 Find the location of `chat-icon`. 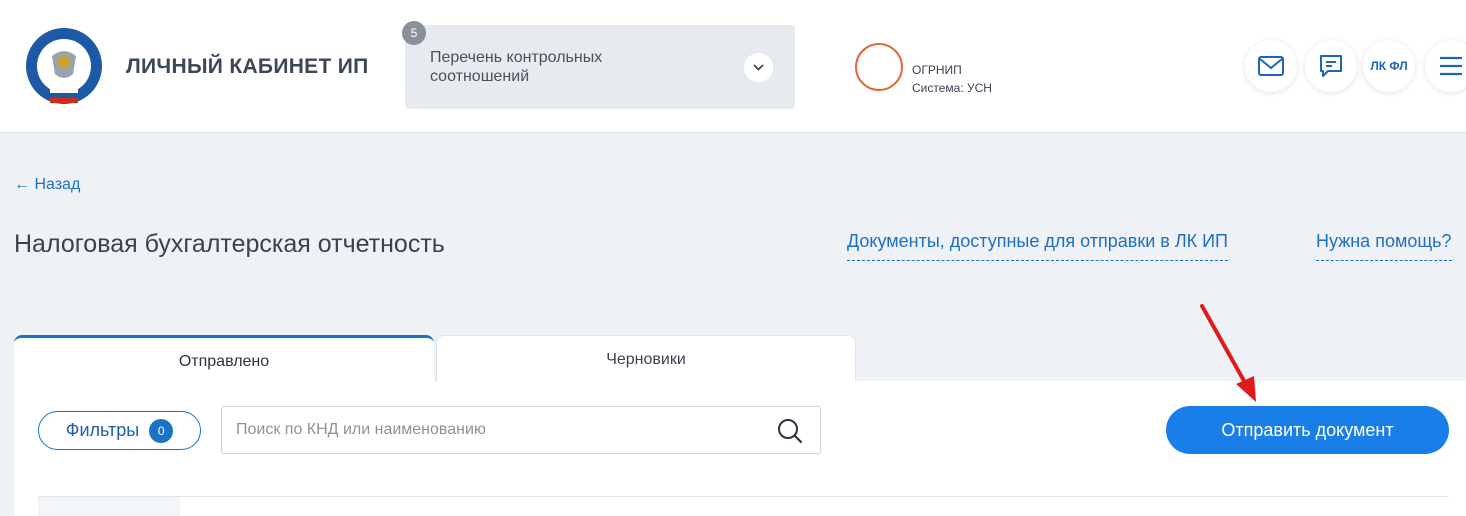

chat-icon is located at coordinates (1331, 66).